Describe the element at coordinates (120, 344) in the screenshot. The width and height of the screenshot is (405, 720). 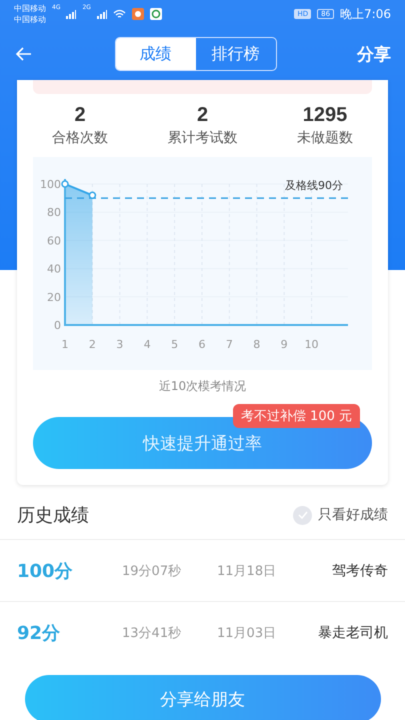
I see `x-tick-label: 3` at that location.